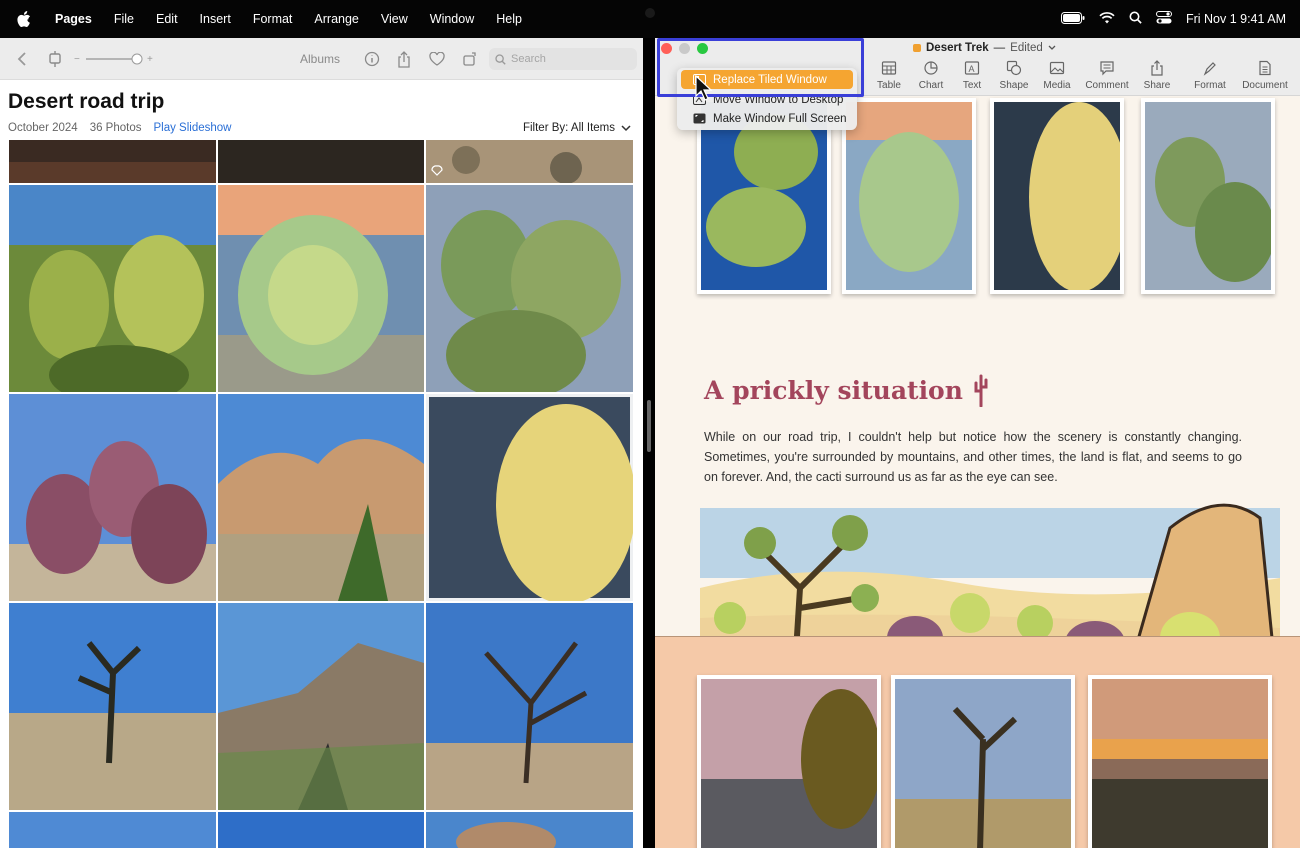  I want to click on document-heading: A prickly situation, so click(846, 390).